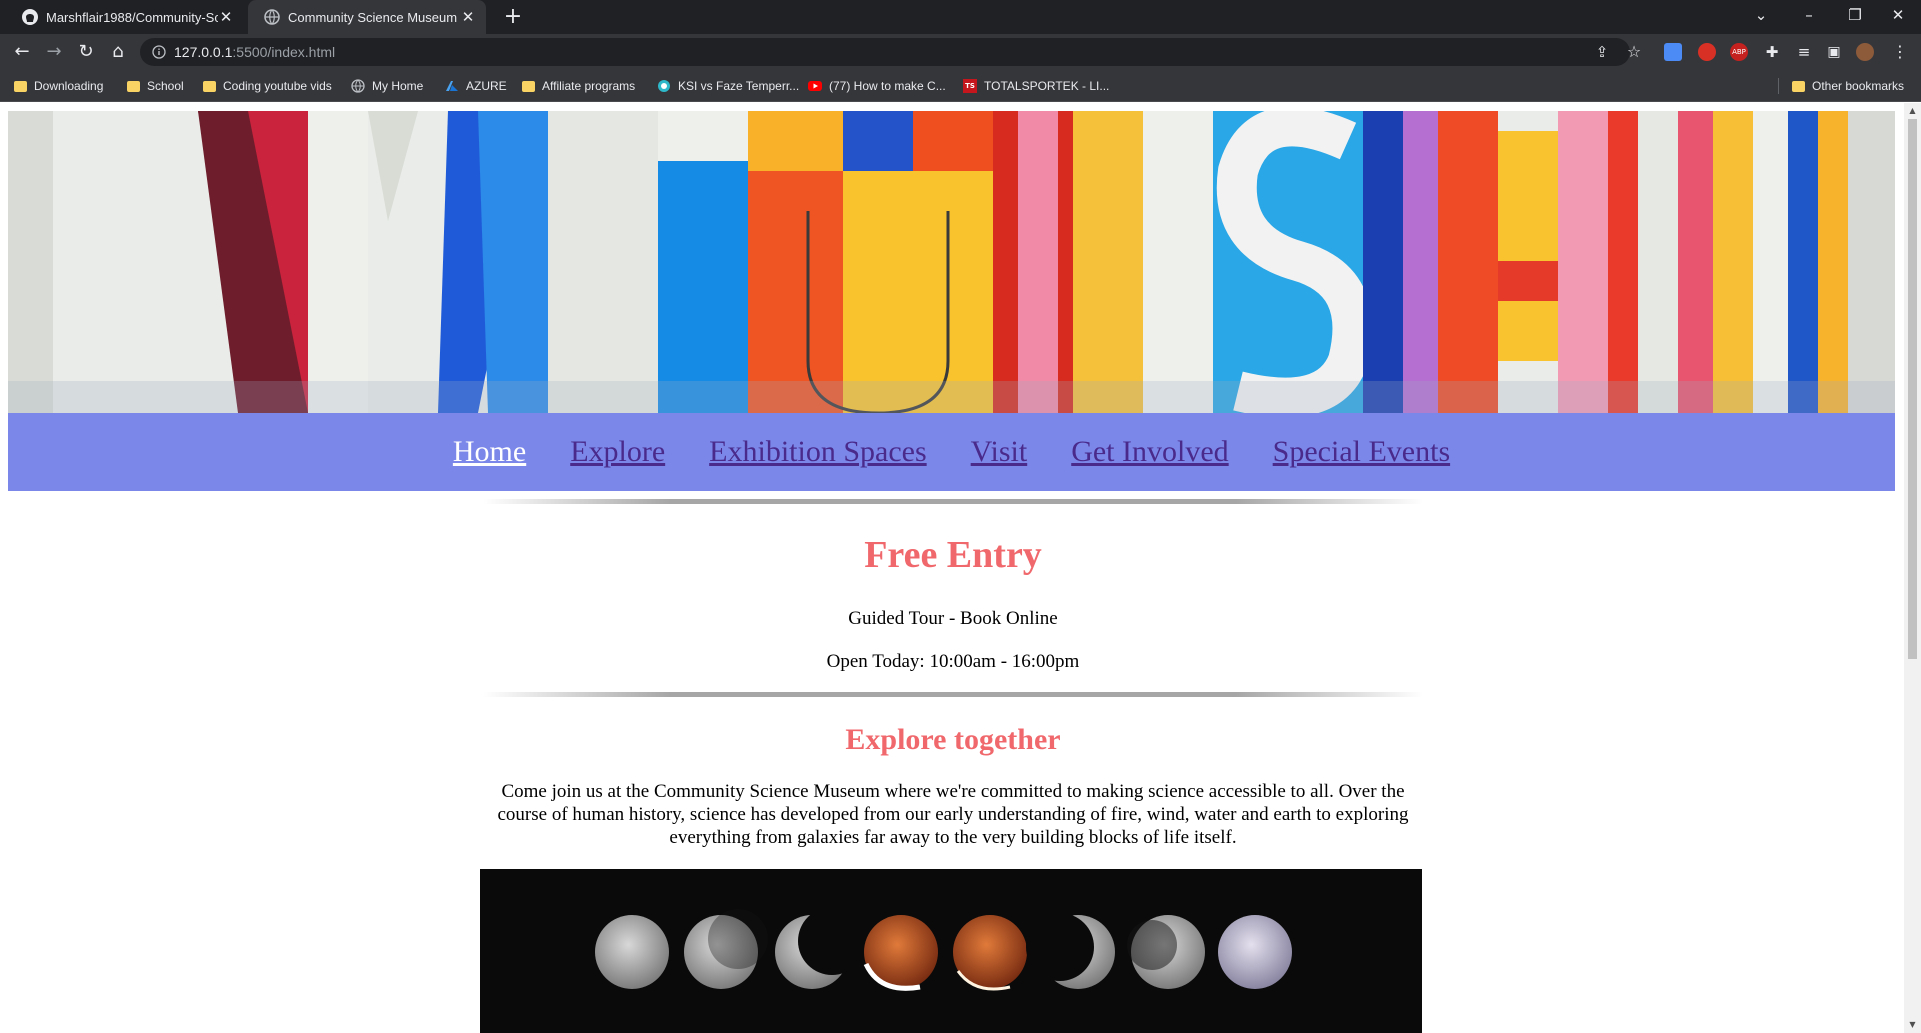 The image size is (1921, 1033). What do you see at coordinates (1809, 15) in the screenshot?
I see `minimize-icon: –` at bounding box center [1809, 15].